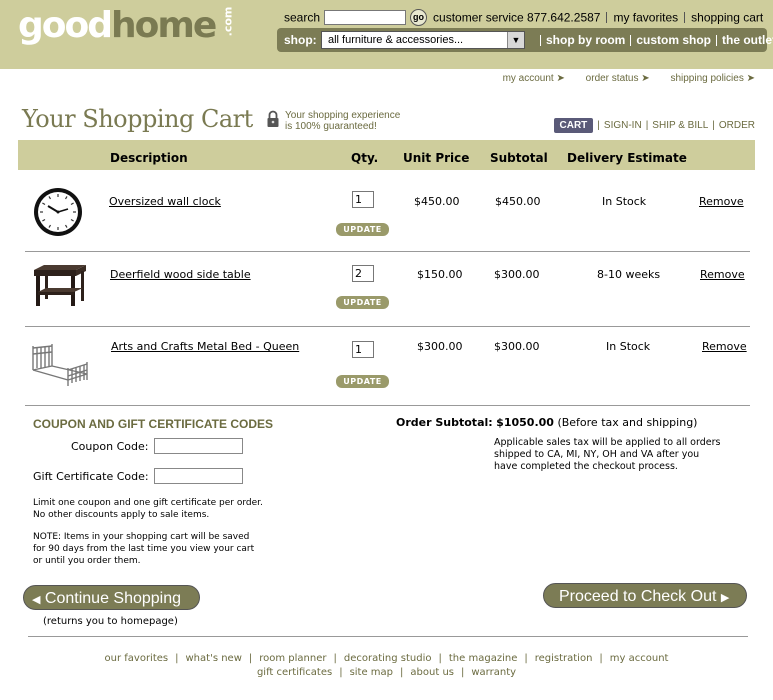  What do you see at coordinates (493, 672) in the screenshot?
I see `footer-link-warranty: warranty` at bounding box center [493, 672].